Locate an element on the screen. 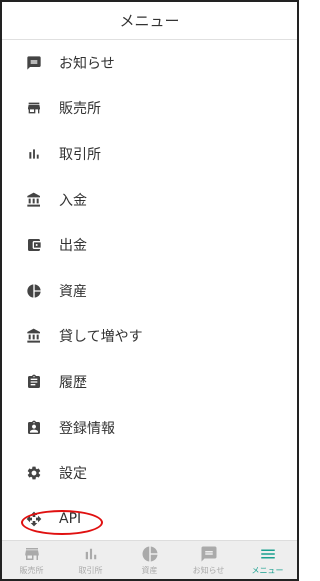 Image resolution: width=320 pixels, height=581 pixels. wallet-icon is located at coordinates (34, 245).